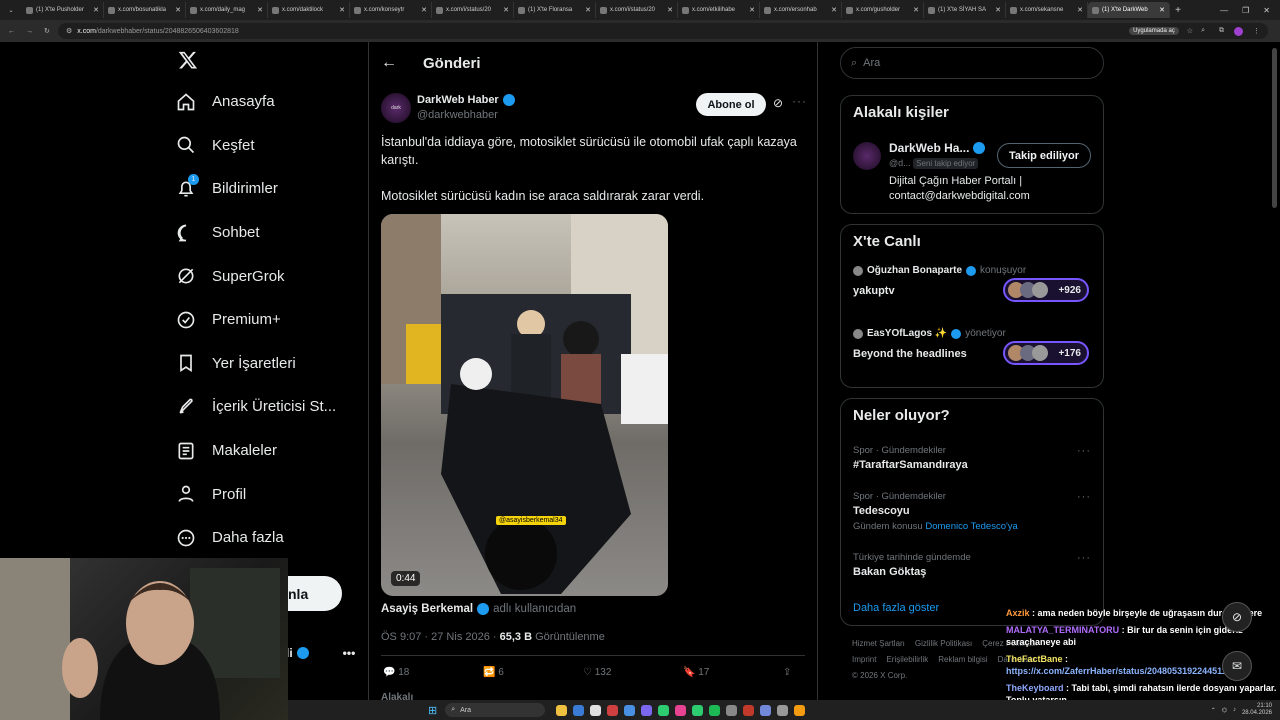 The height and width of the screenshot is (720, 1280). What do you see at coordinates (69, 31) in the screenshot?
I see `site-info-icon: ⚙` at bounding box center [69, 31].